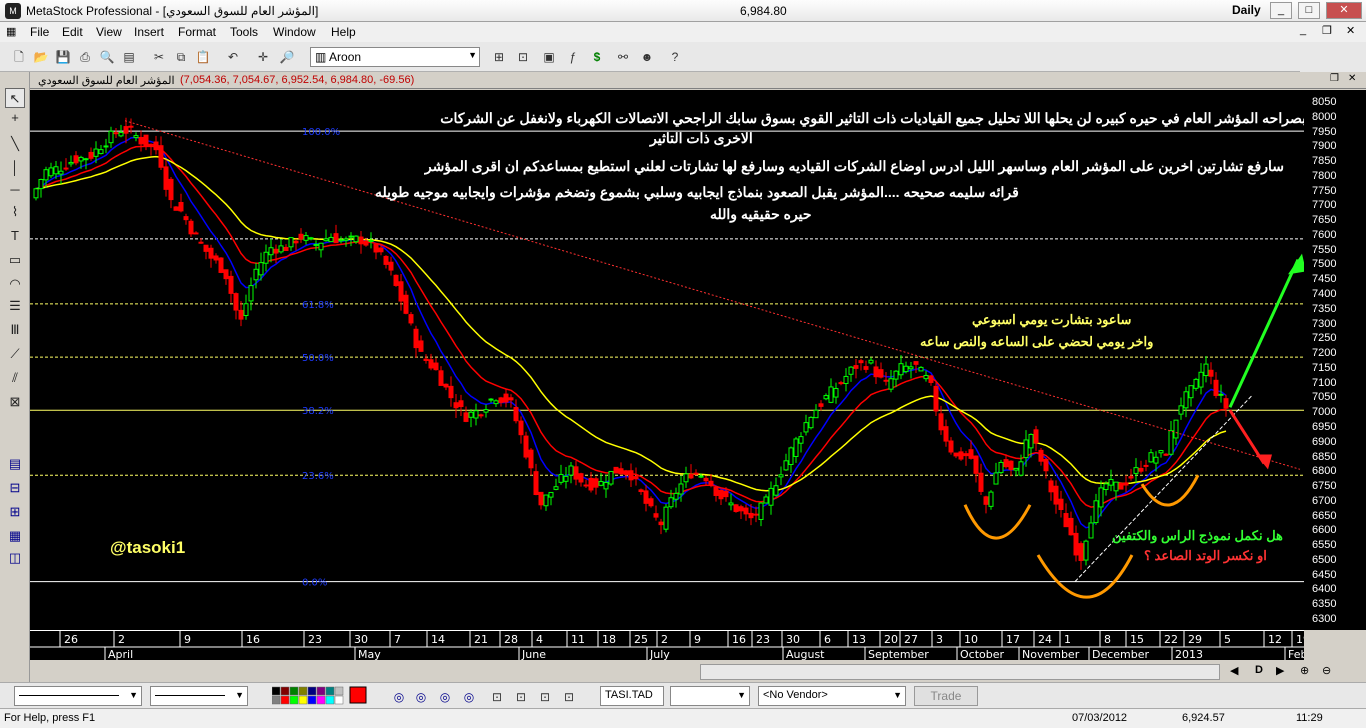 The width and height of the screenshot is (1366, 728). I want to click on trade-button: Trade, so click(946, 696).